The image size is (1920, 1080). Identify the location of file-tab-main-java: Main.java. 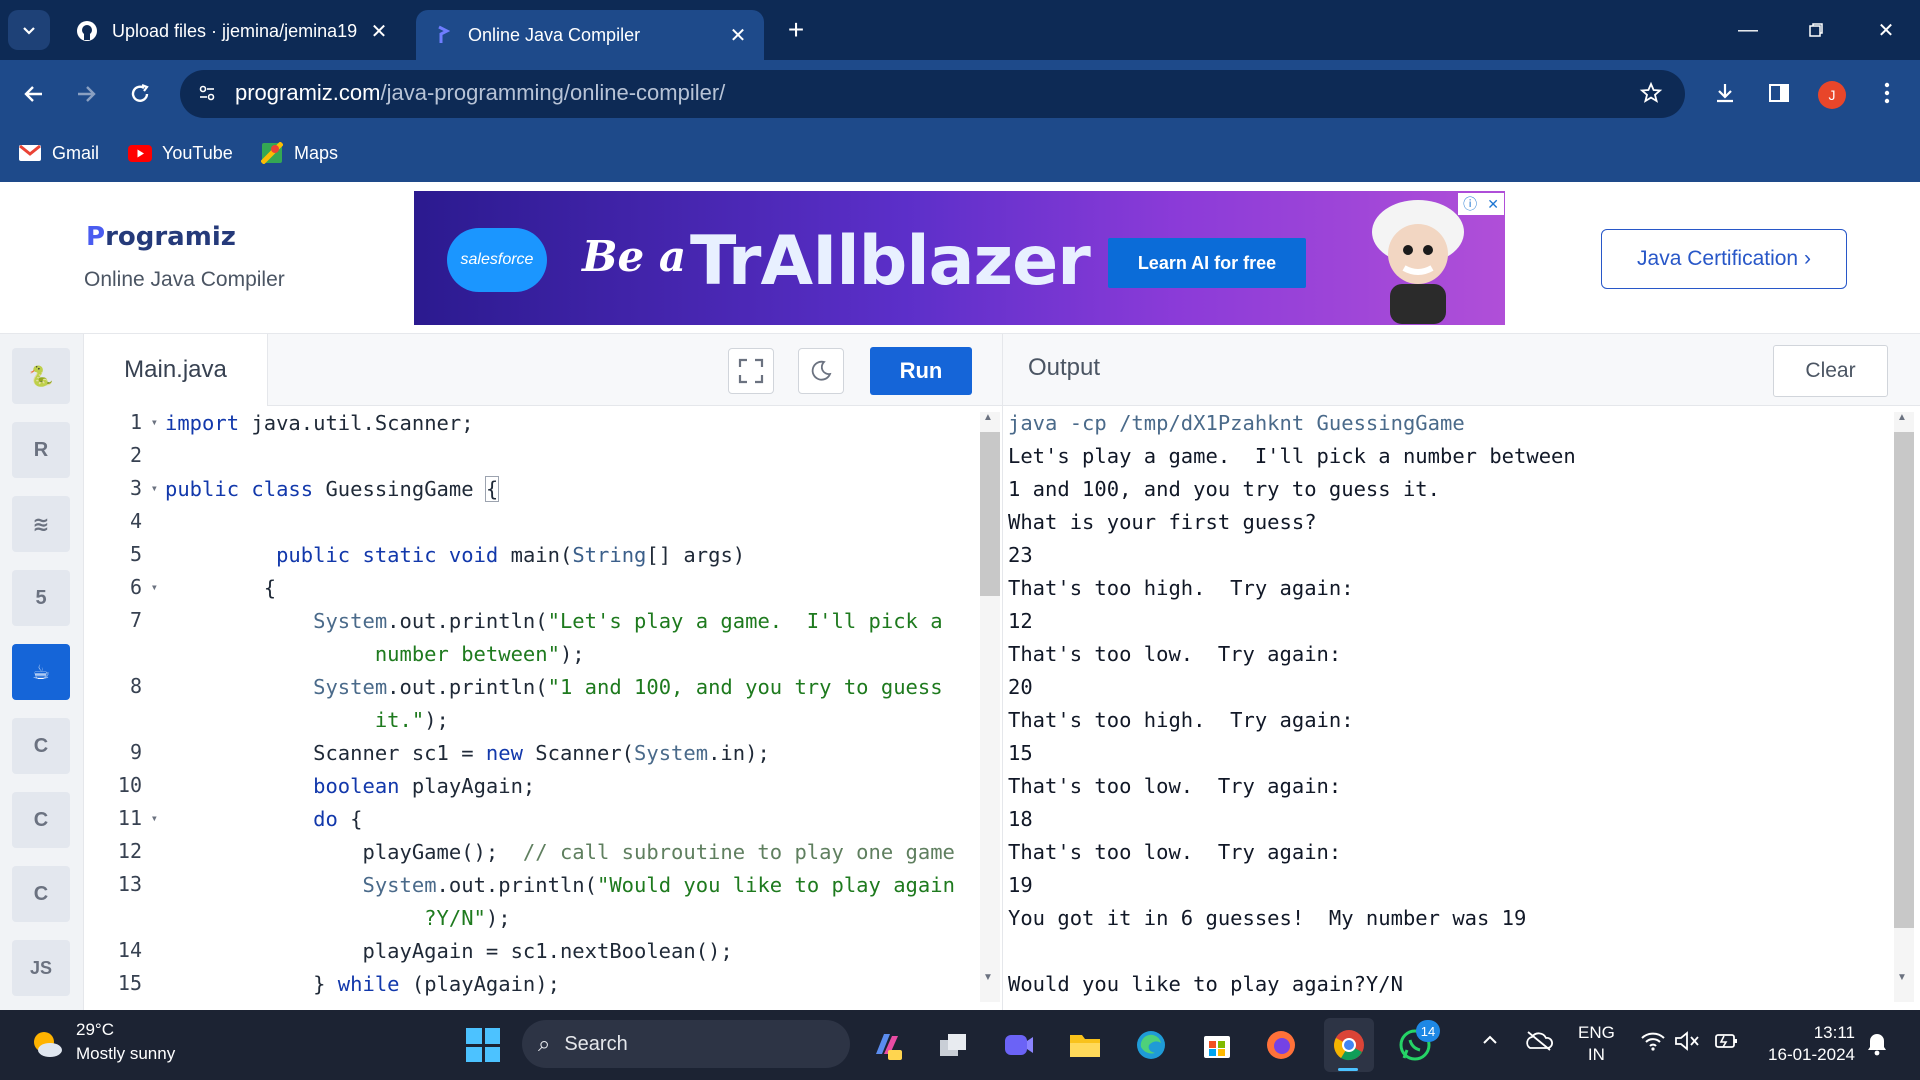
(176, 370).